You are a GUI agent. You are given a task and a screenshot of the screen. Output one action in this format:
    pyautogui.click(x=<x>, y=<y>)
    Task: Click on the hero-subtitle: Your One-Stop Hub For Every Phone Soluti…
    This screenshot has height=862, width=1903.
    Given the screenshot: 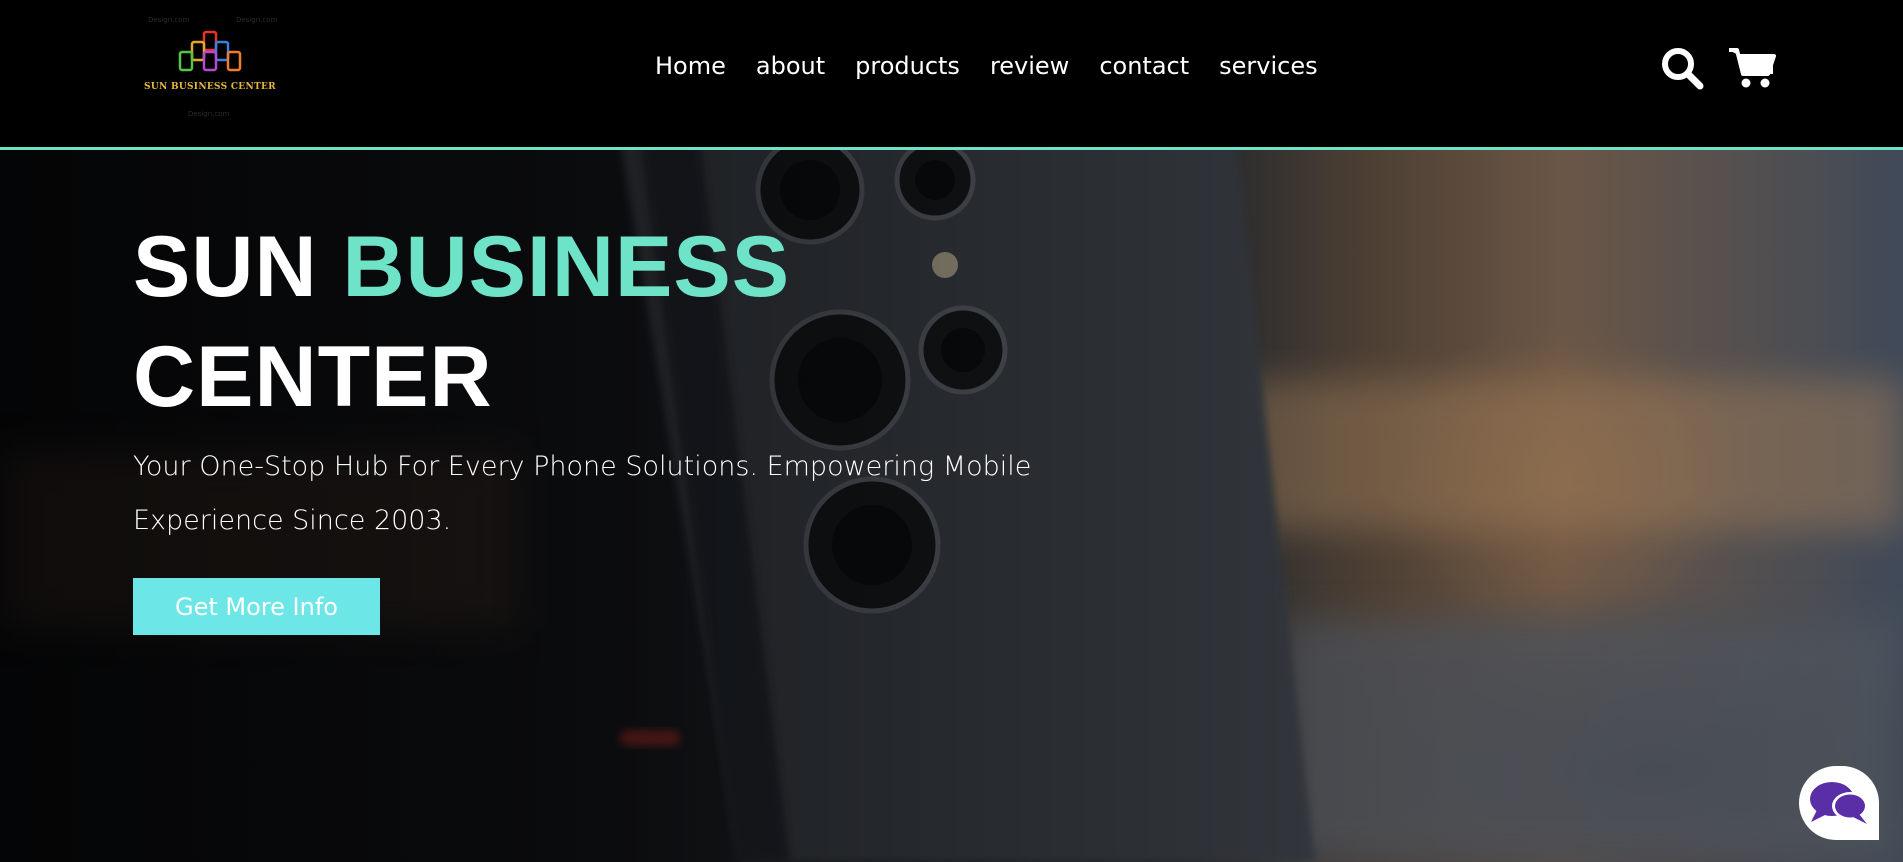 What is the action you would take?
    pyautogui.click(x=582, y=493)
    